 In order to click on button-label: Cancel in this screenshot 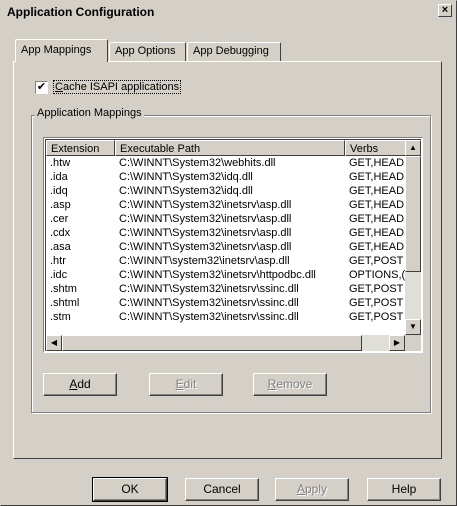, I will do `click(222, 489)`.